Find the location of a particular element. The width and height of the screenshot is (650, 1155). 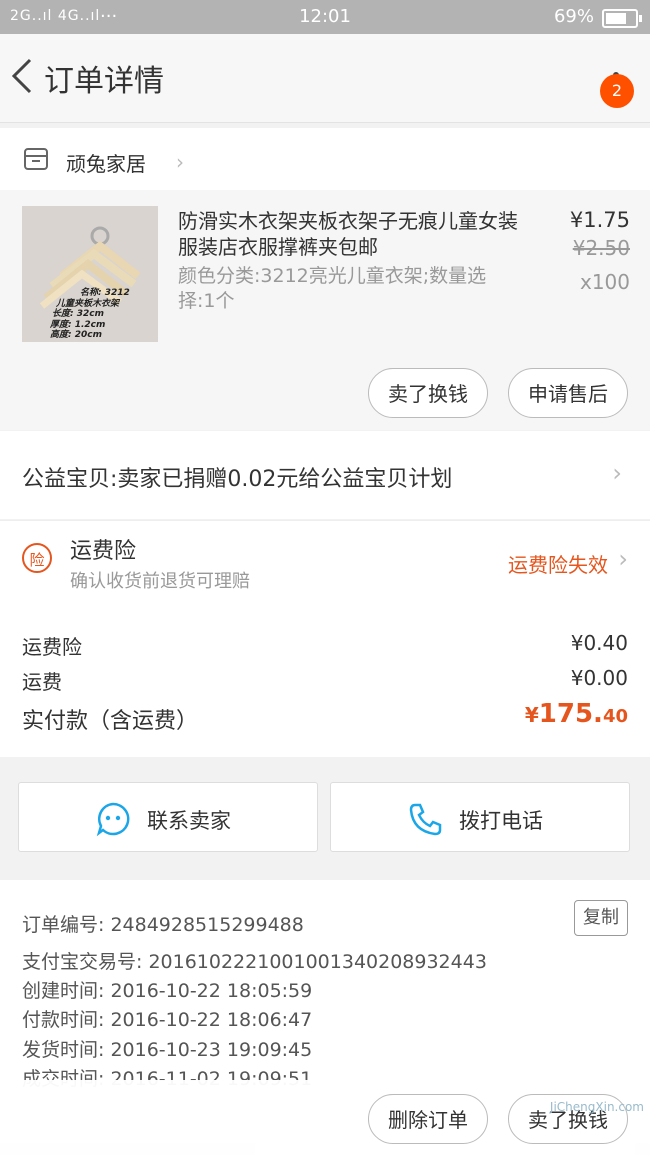

back-button is located at coordinates (22, 76).